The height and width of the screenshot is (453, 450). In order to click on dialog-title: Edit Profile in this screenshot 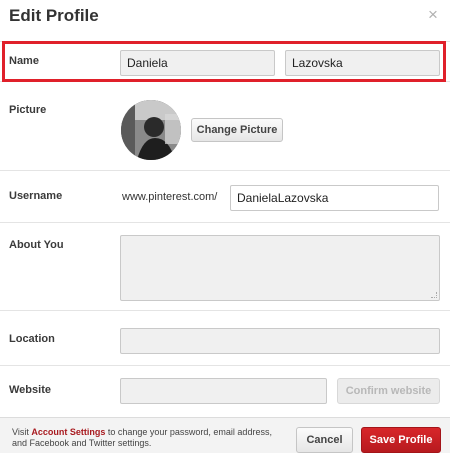, I will do `click(54, 15)`.